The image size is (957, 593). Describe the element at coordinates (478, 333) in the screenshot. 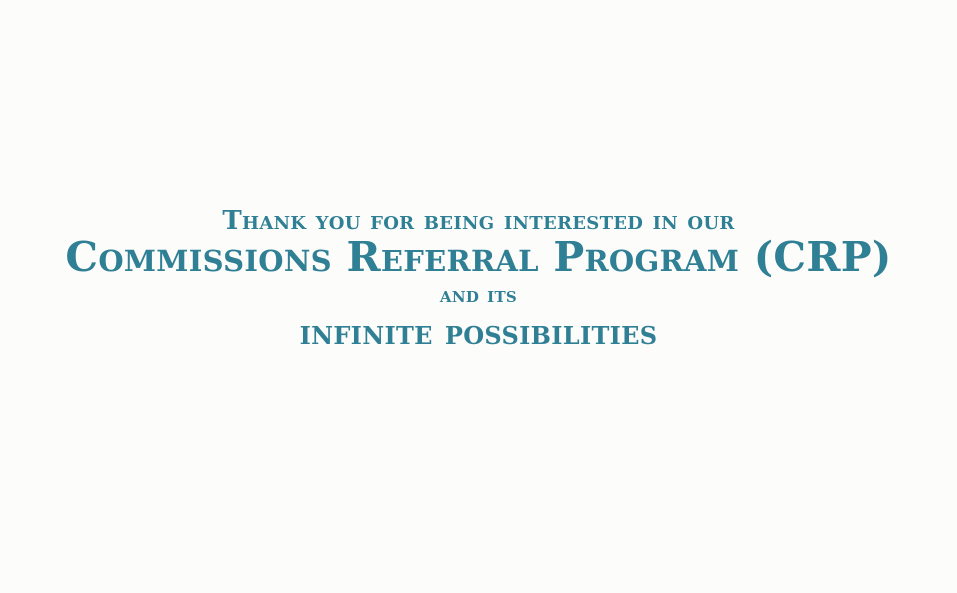

I see `possibilities-line: infinite possibilities` at that location.